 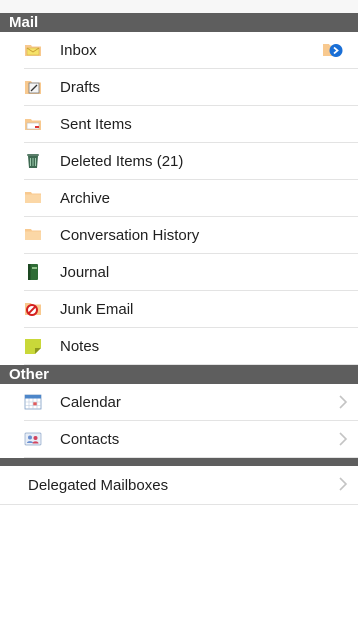 What do you see at coordinates (179, 485) in the screenshot?
I see `delegated-mailboxes-item: Delegated Mailboxes` at bounding box center [179, 485].